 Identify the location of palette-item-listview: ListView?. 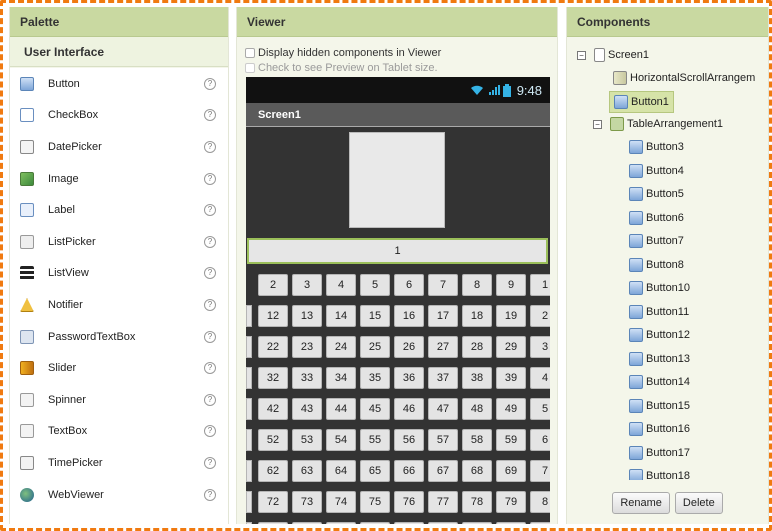
(119, 274).